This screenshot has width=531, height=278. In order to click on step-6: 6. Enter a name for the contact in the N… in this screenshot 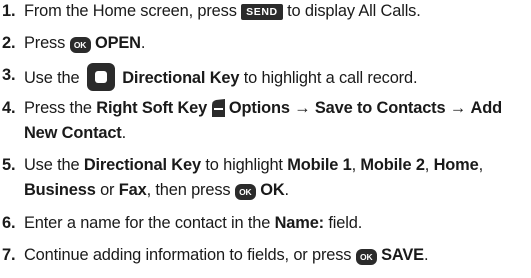, I will do `click(265, 223)`.